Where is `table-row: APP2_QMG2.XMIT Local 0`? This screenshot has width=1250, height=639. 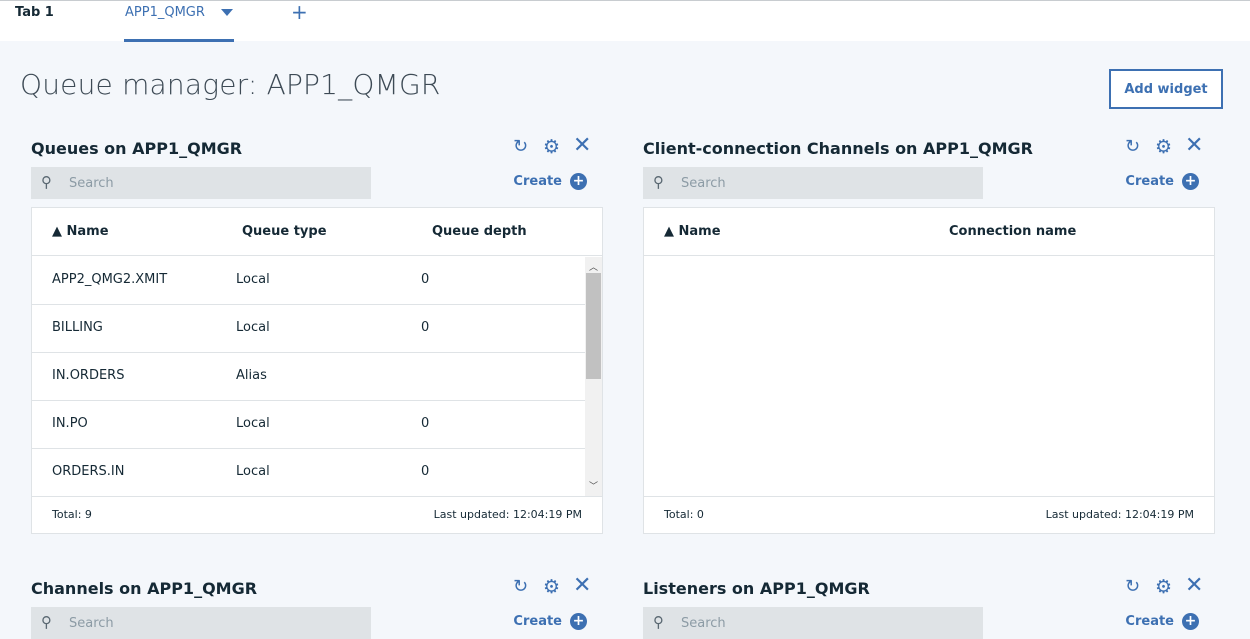 table-row: APP2_QMG2.XMIT Local 0 is located at coordinates (308, 281).